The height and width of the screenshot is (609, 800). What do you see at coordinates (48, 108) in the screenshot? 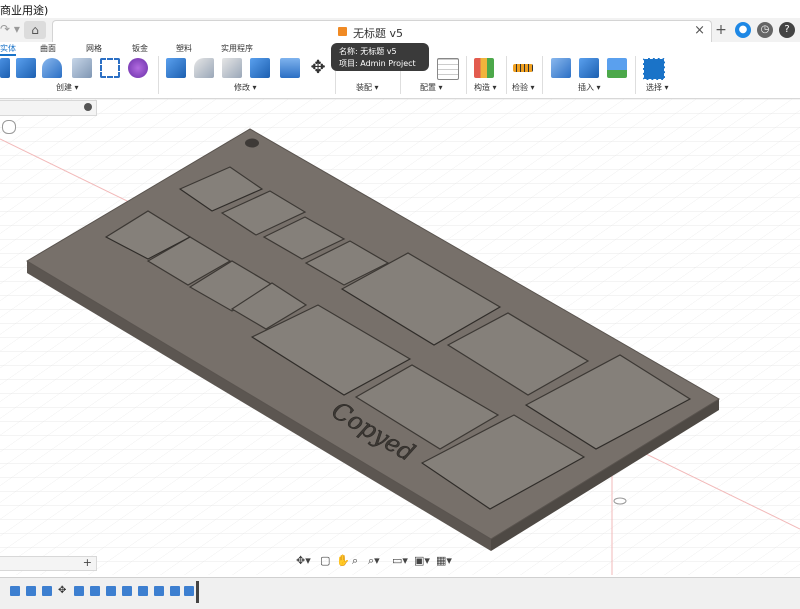
I see `browser-panel` at bounding box center [48, 108].